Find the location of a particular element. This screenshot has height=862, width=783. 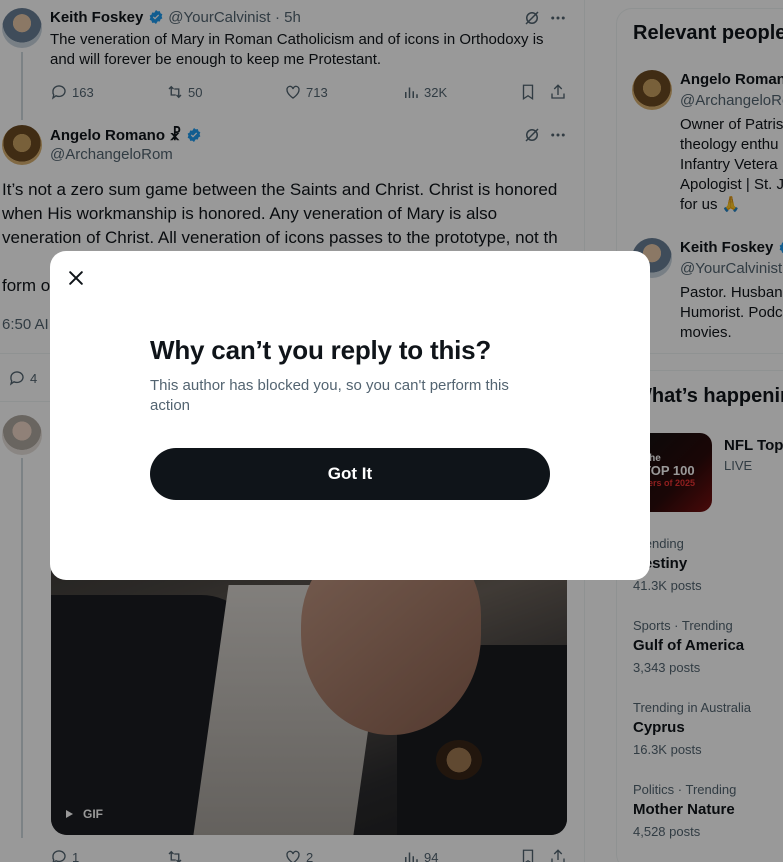

close-button is located at coordinates (76, 278).